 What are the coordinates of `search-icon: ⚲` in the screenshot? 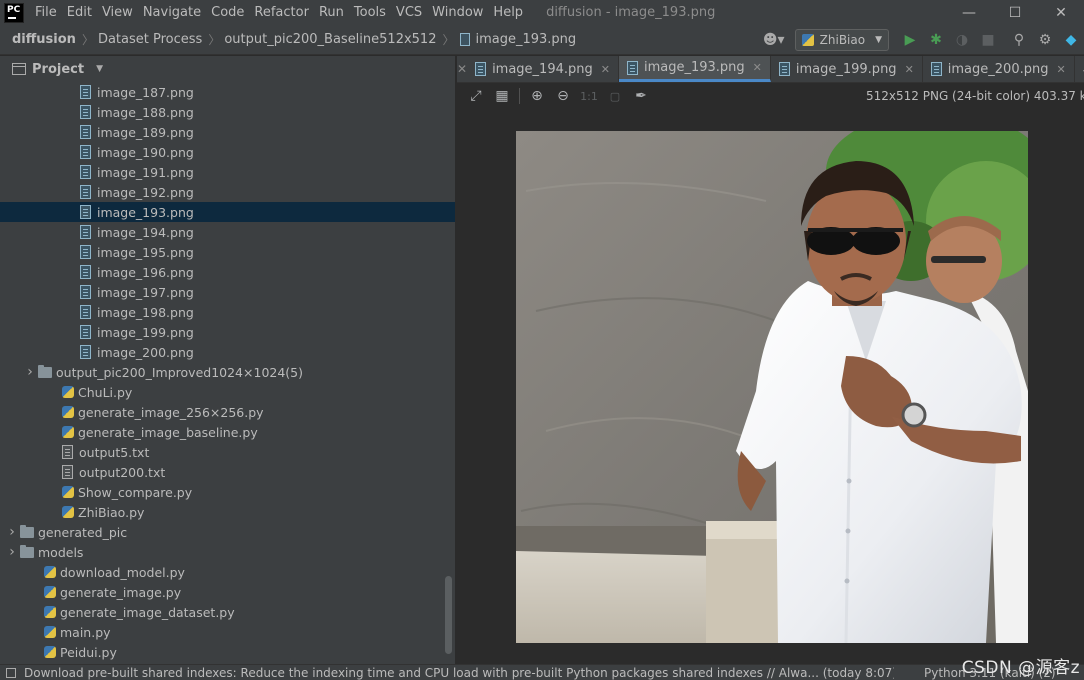 It's located at (1019, 40).